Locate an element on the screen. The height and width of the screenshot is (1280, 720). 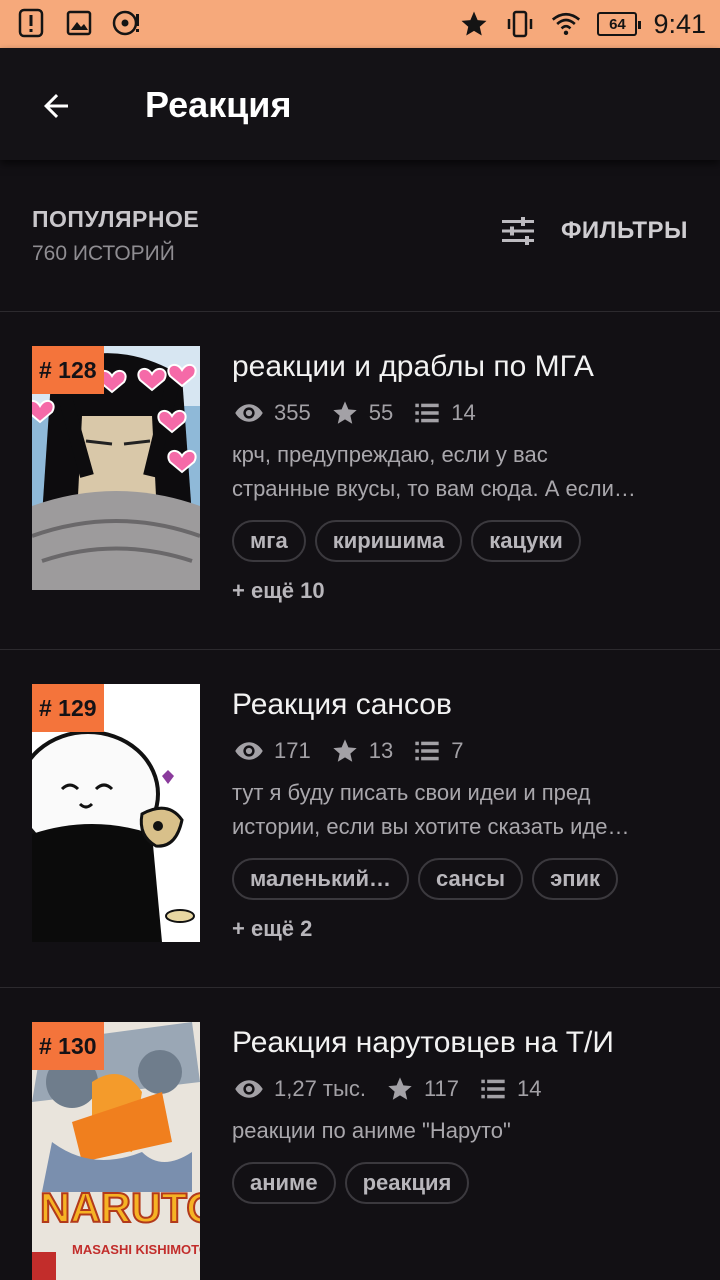
cover-title-text: NARUTO is located at coordinates (120, 1207).